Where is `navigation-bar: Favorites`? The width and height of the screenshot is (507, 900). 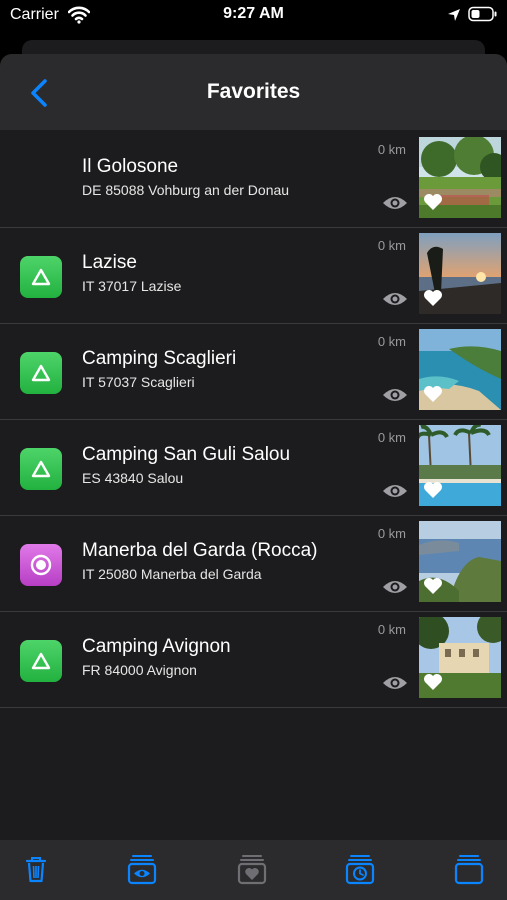
navigation-bar: Favorites is located at coordinates (253, 92).